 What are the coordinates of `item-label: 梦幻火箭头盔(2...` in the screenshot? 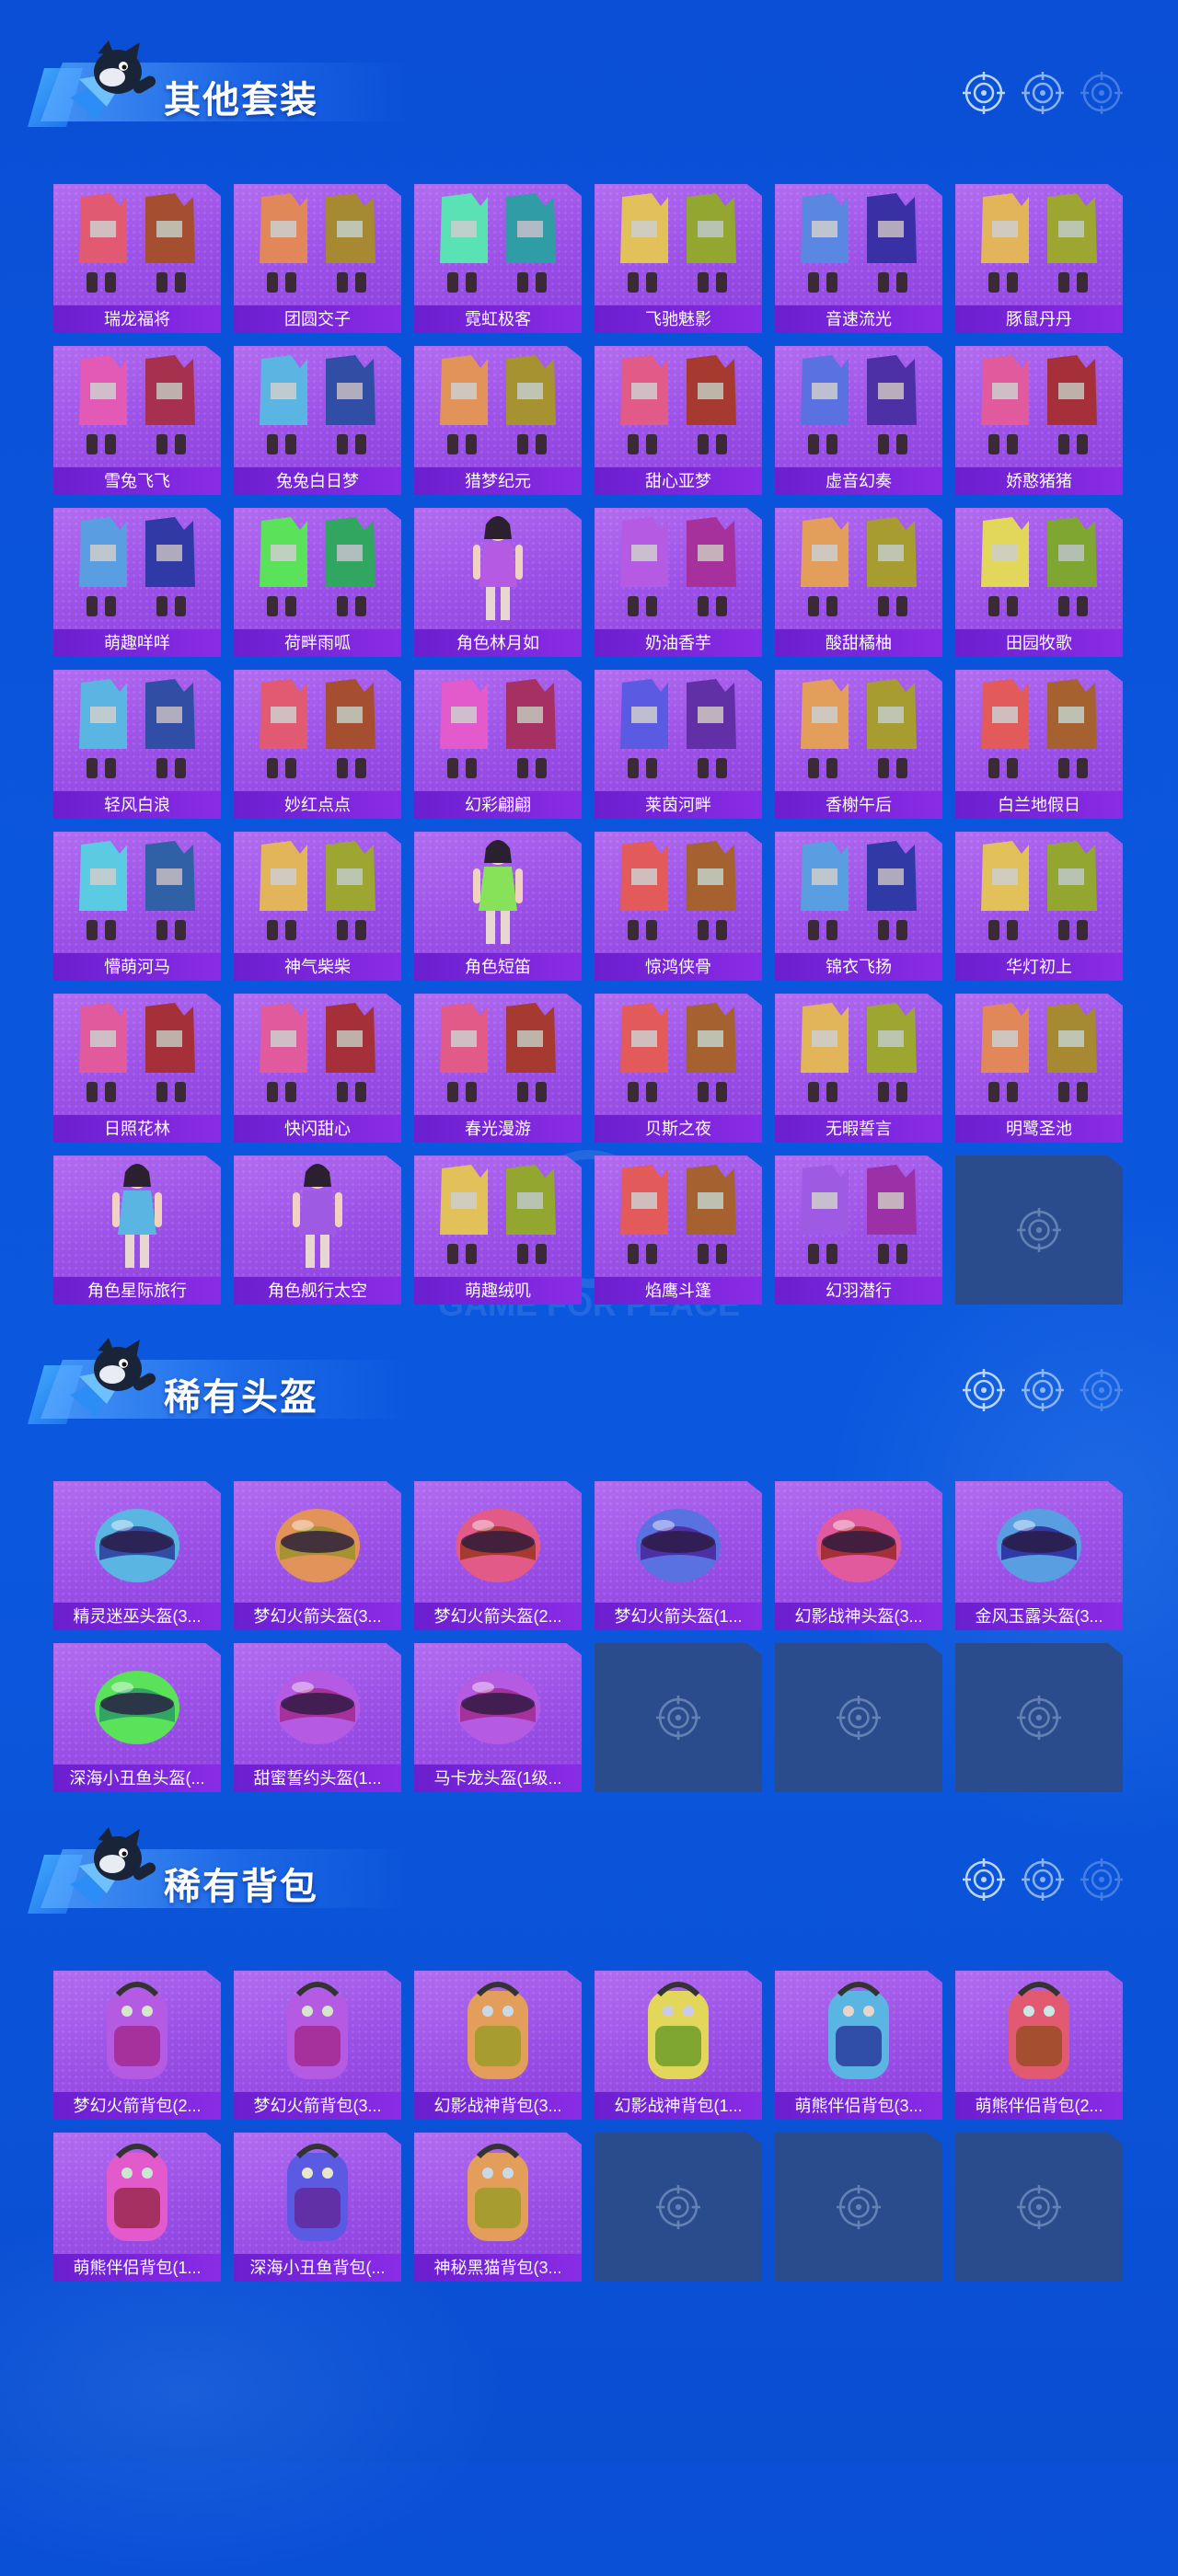 It's located at (498, 1616).